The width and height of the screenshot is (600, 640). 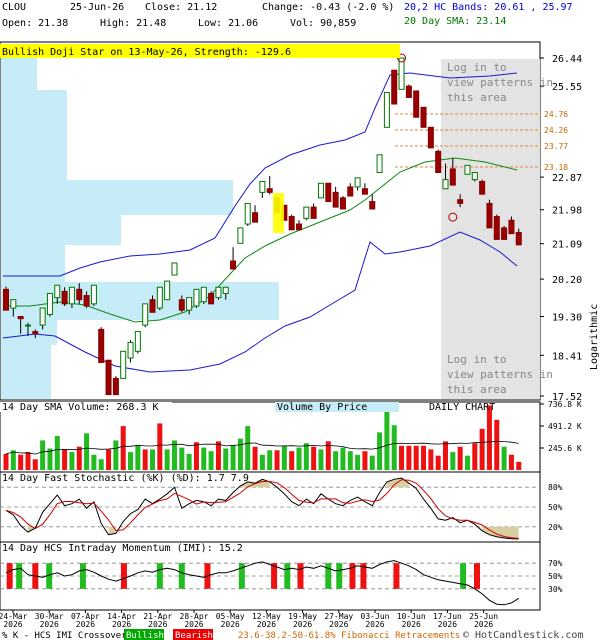 What do you see at coordinates (477, 67) in the screenshot?
I see `patterns-note-top-1: Log in to` at bounding box center [477, 67].